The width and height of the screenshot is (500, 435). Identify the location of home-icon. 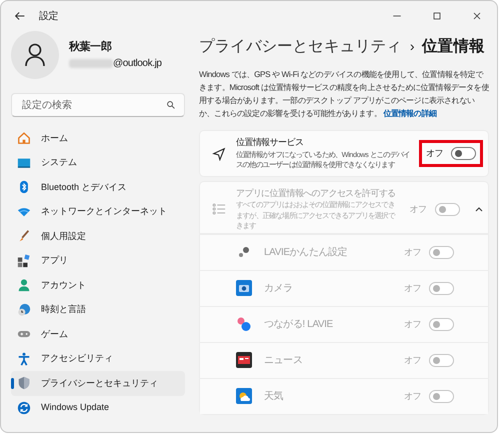
(24, 138).